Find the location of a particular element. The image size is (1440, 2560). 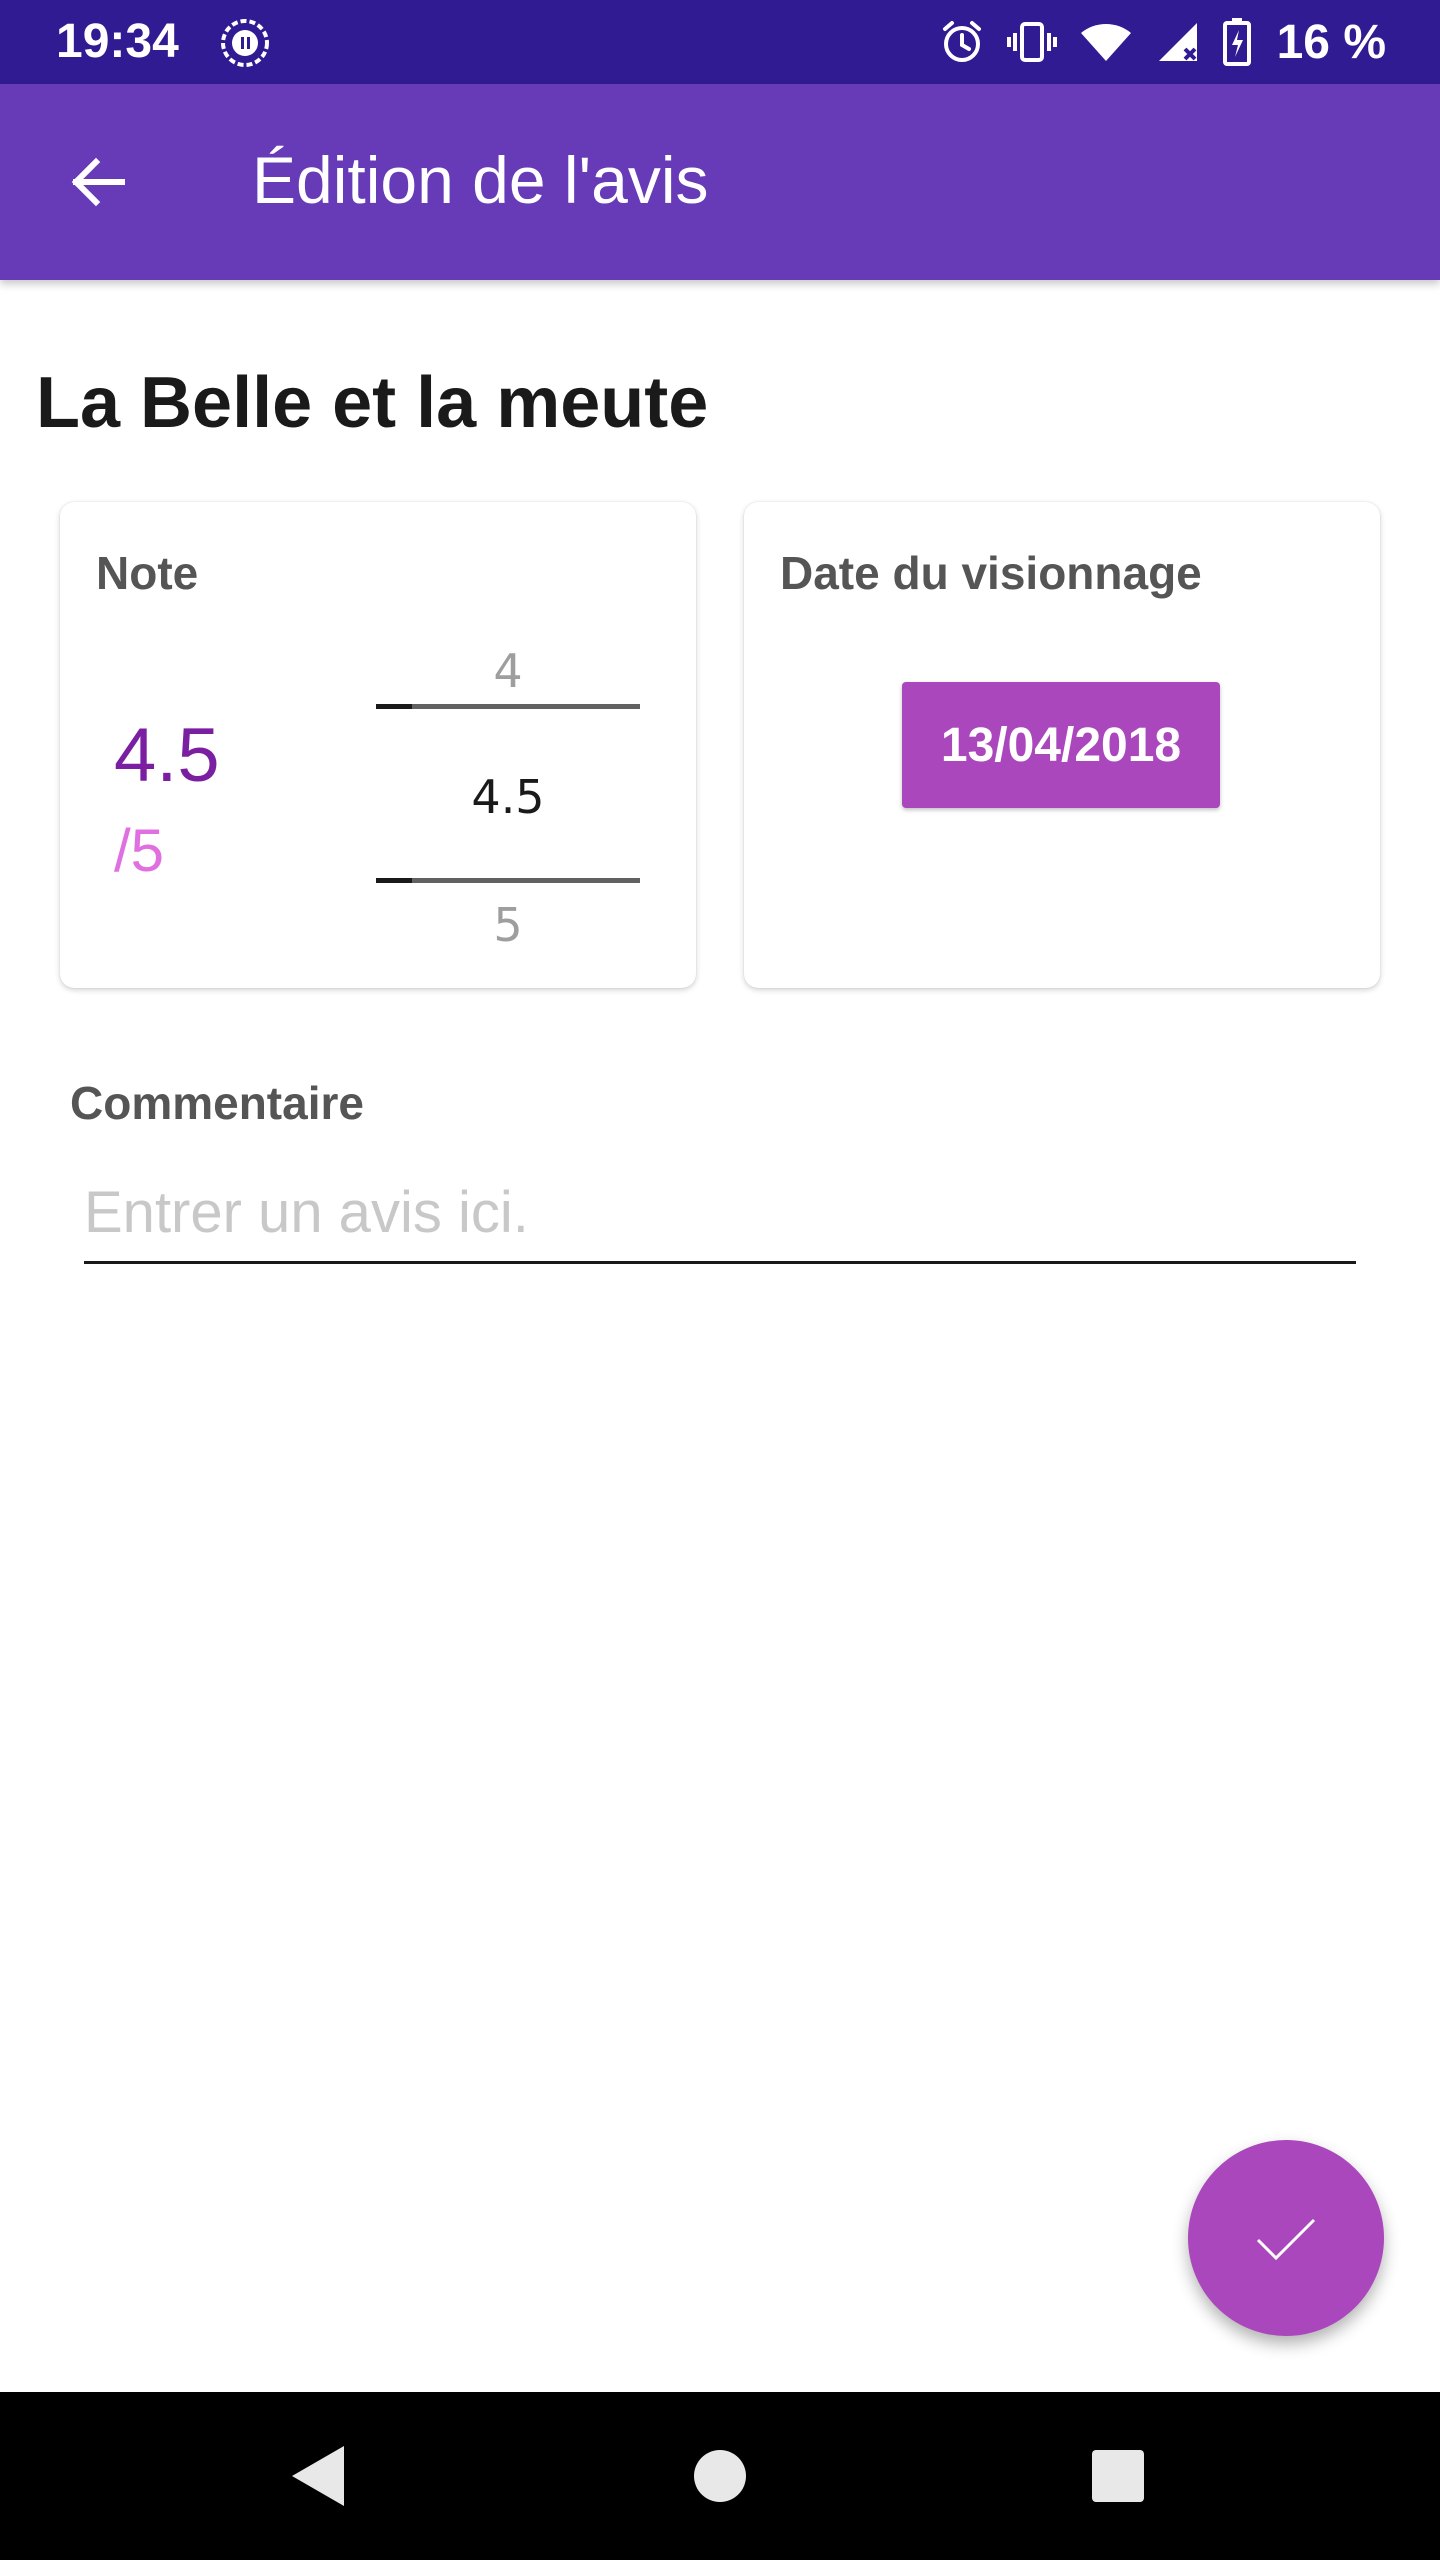

app-bar: Édition de l'avis is located at coordinates (720, 182).